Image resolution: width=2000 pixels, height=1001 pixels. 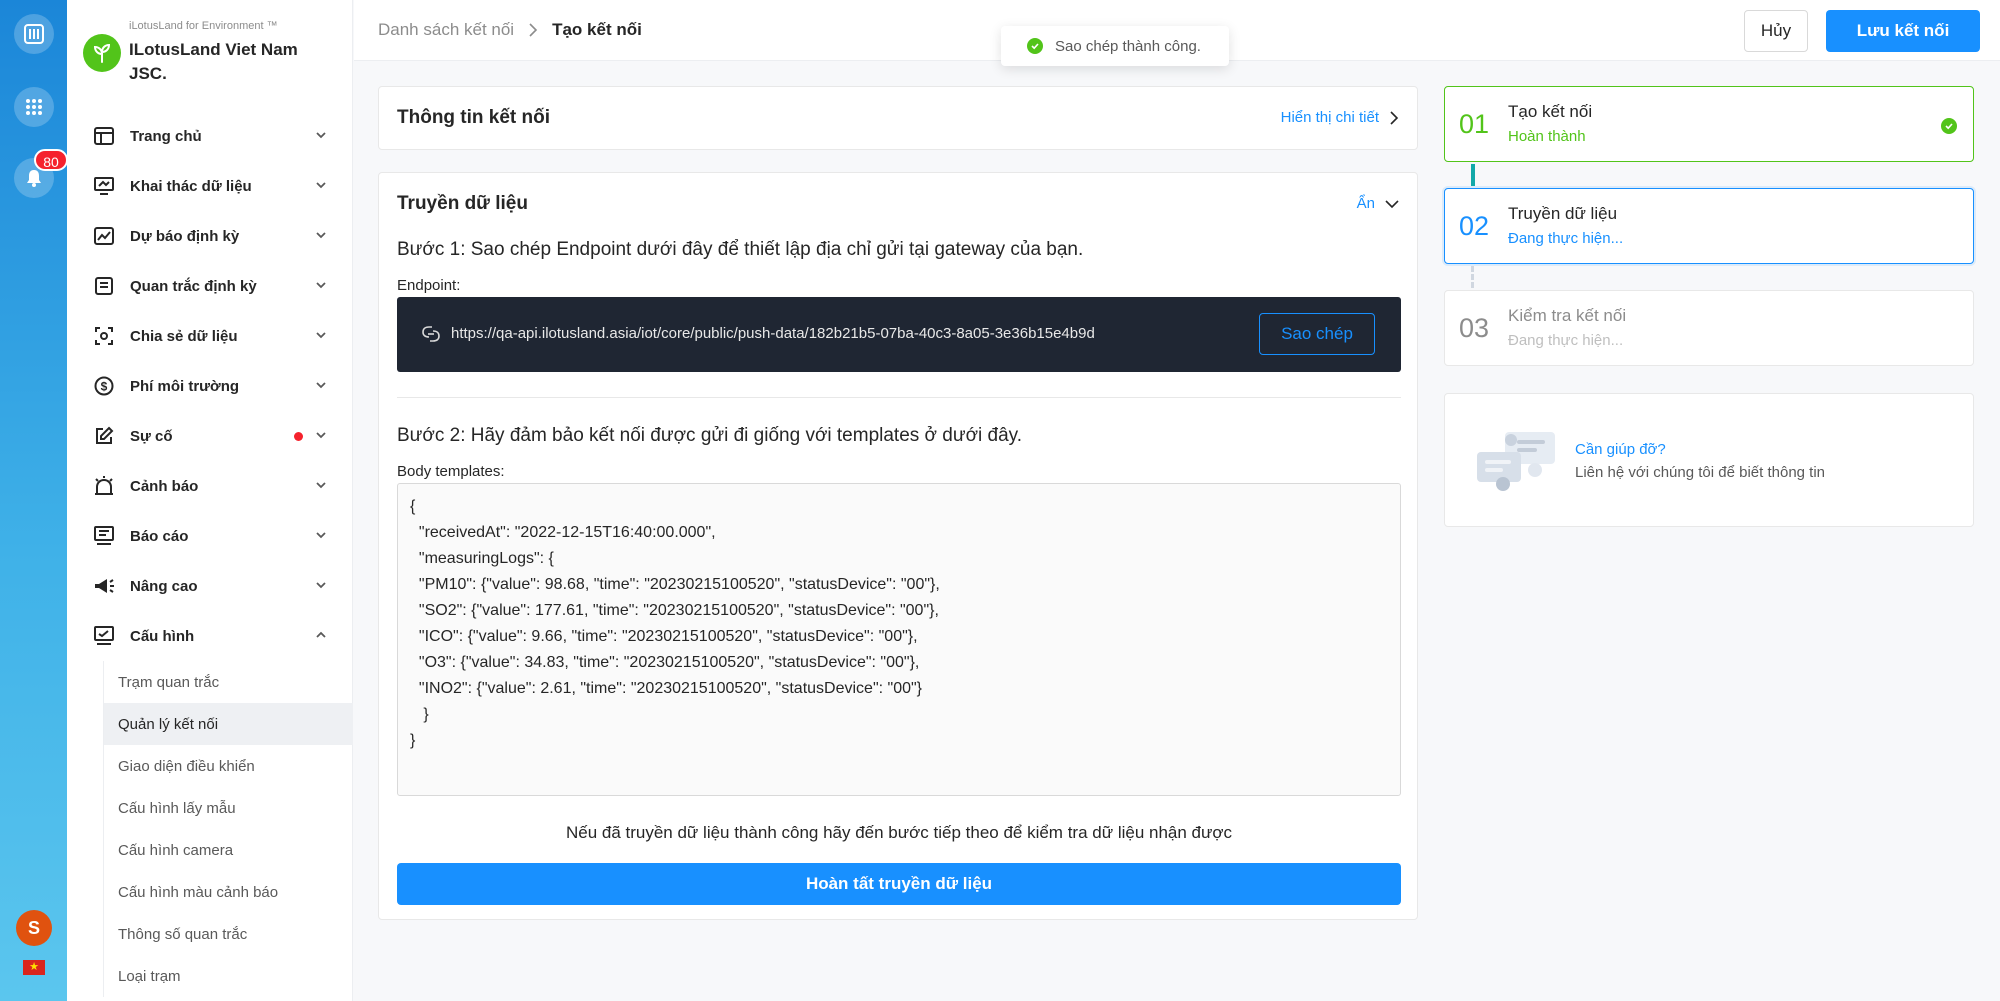 What do you see at coordinates (228, 724) in the screenshot?
I see `submenu-item-connection-management: Quản lý kết nối` at bounding box center [228, 724].